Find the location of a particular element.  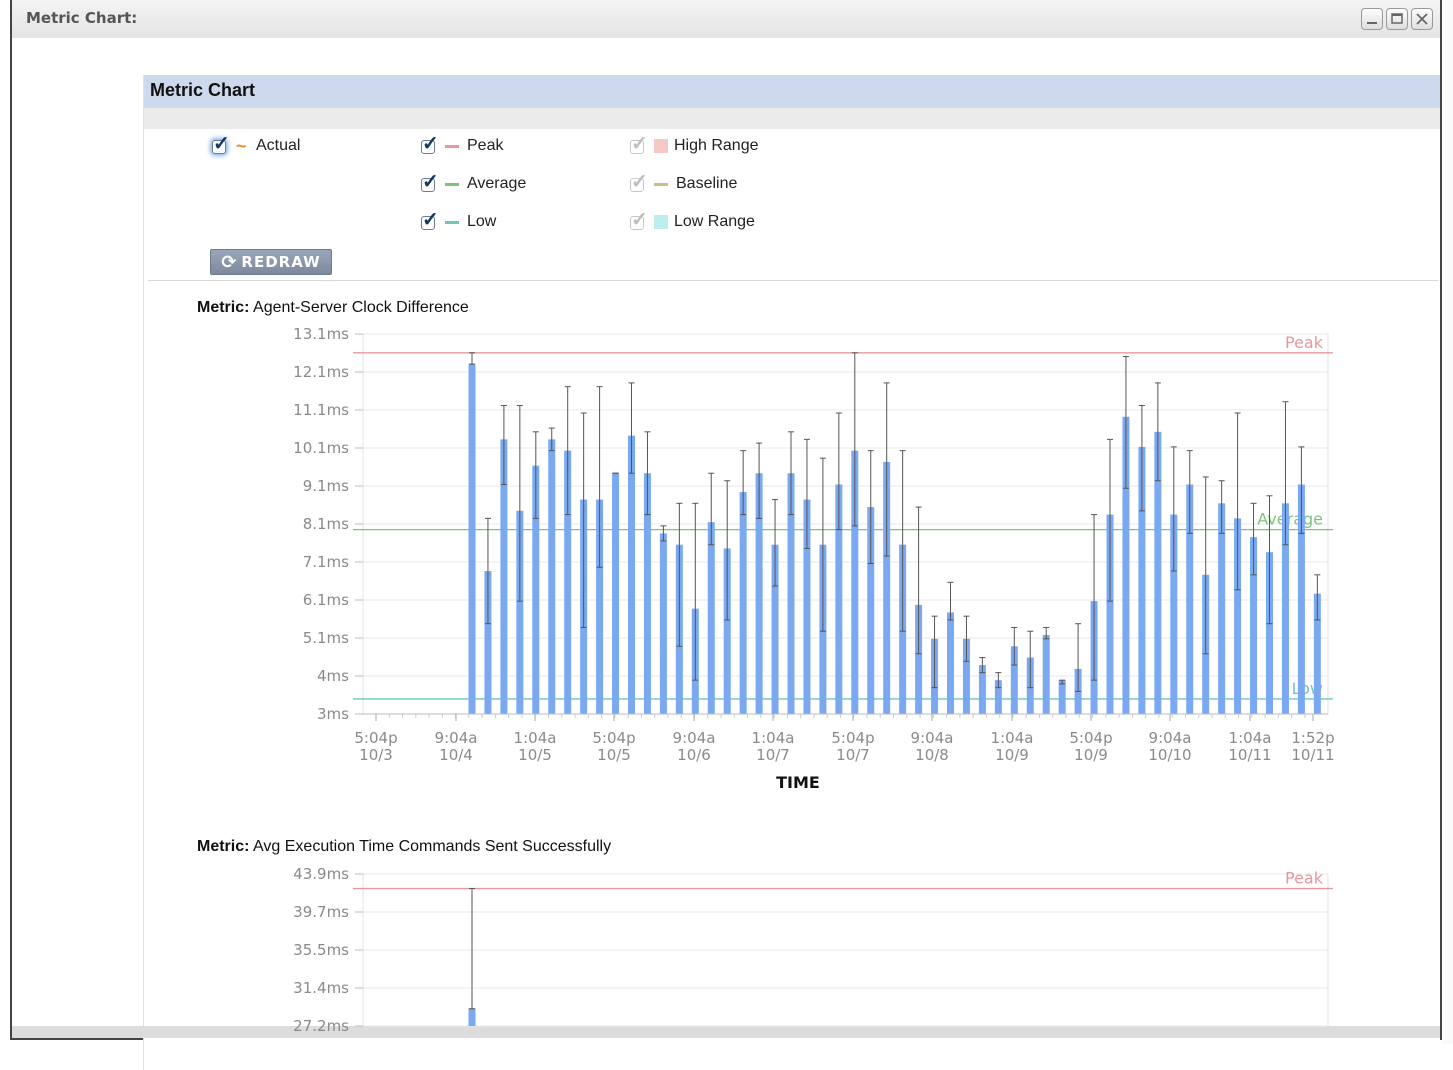

x-tick-date: 10/4 is located at coordinates (456, 755).